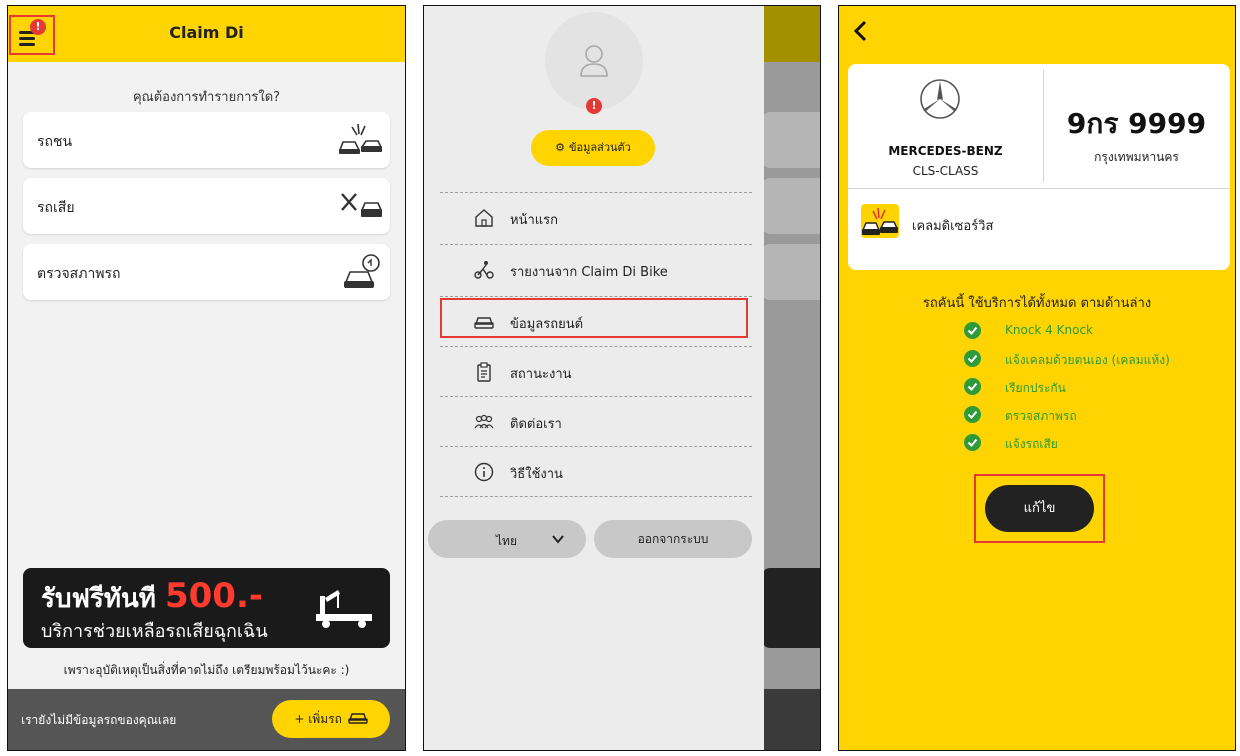 This screenshot has height=756, width=1240. Describe the element at coordinates (484, 472) in the screenshot. I see `info-icon` at that location.